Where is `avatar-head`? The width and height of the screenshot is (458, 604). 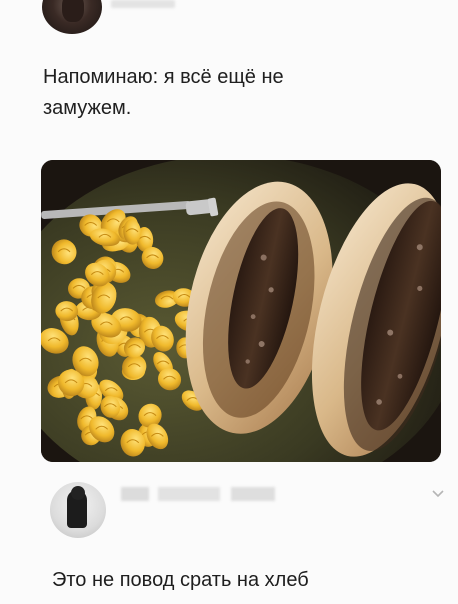 avatar-head is located at coordinates (78, 493).